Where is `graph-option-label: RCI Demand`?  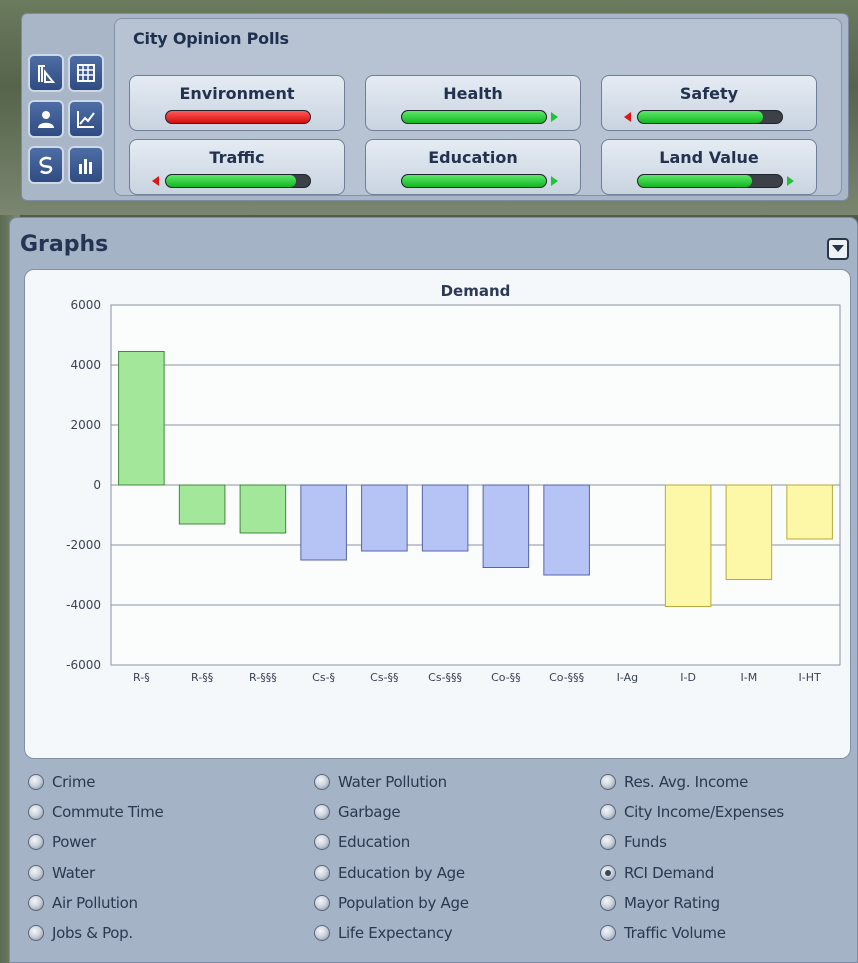
graph-option-label: RCI Demand is located at coordinates (669, 872).